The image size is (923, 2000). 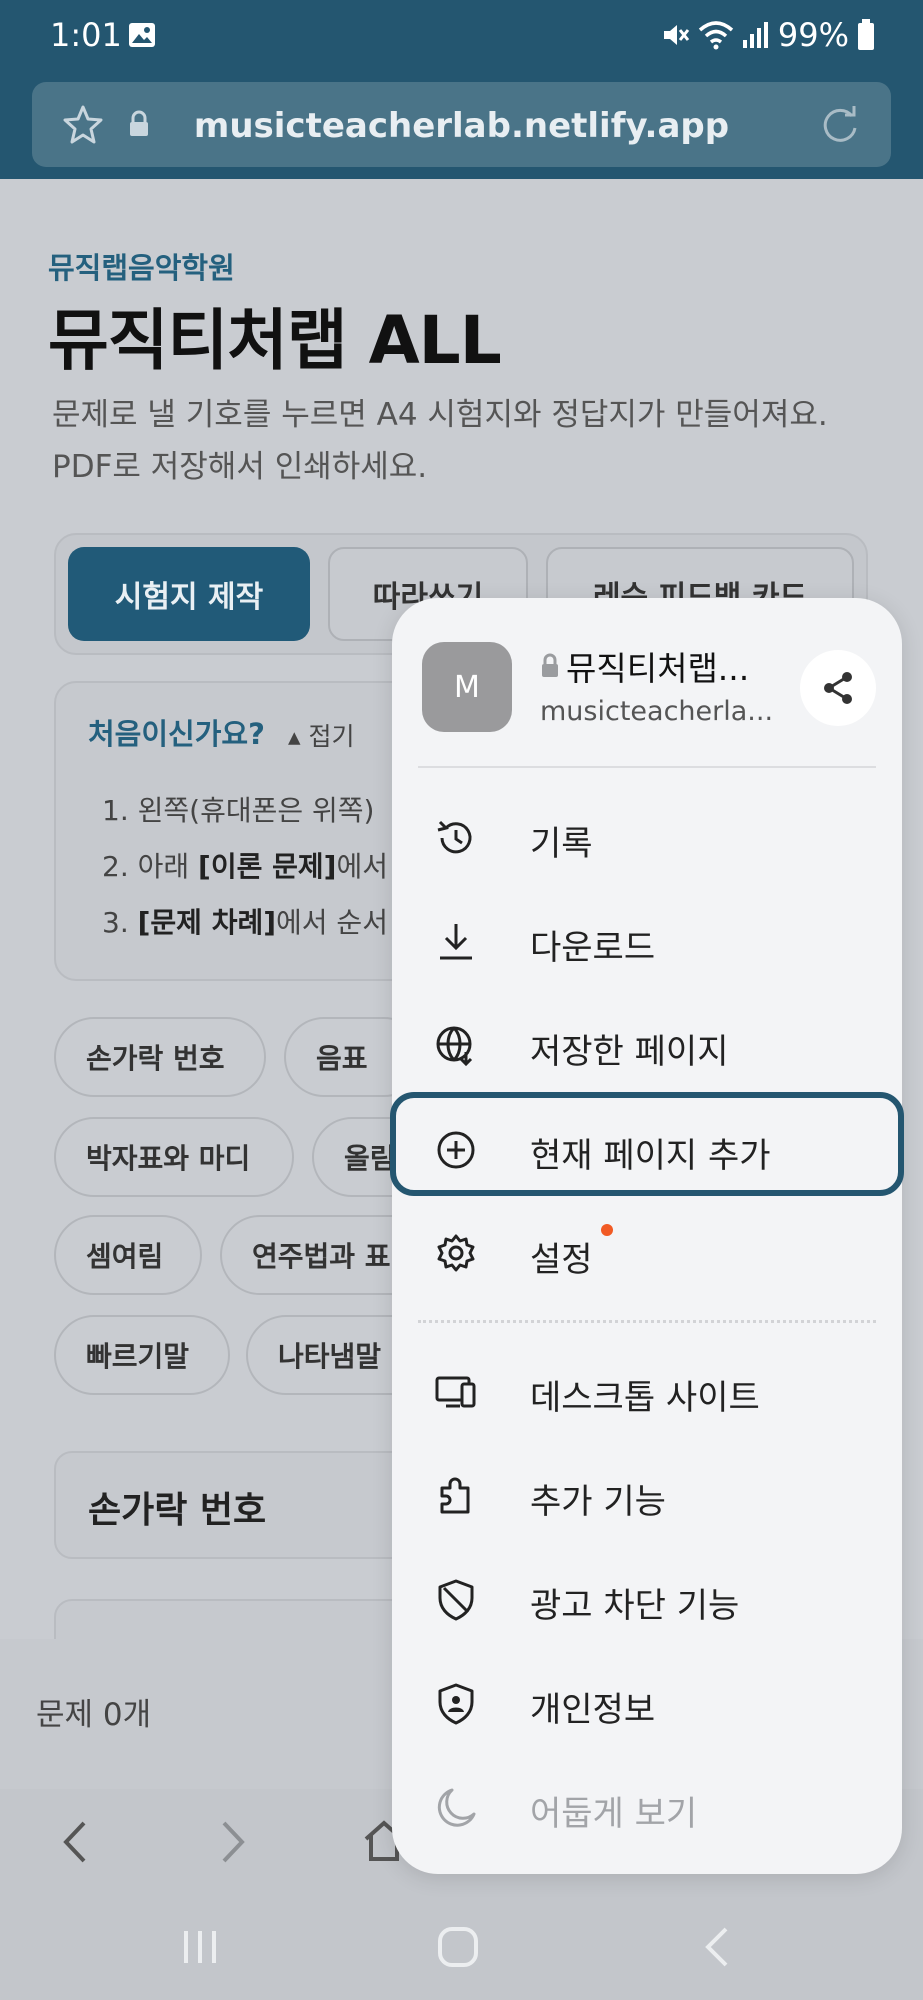 I want to click on menu-item-label: 현재 페이지 추가, so click(x=650, y=1156).